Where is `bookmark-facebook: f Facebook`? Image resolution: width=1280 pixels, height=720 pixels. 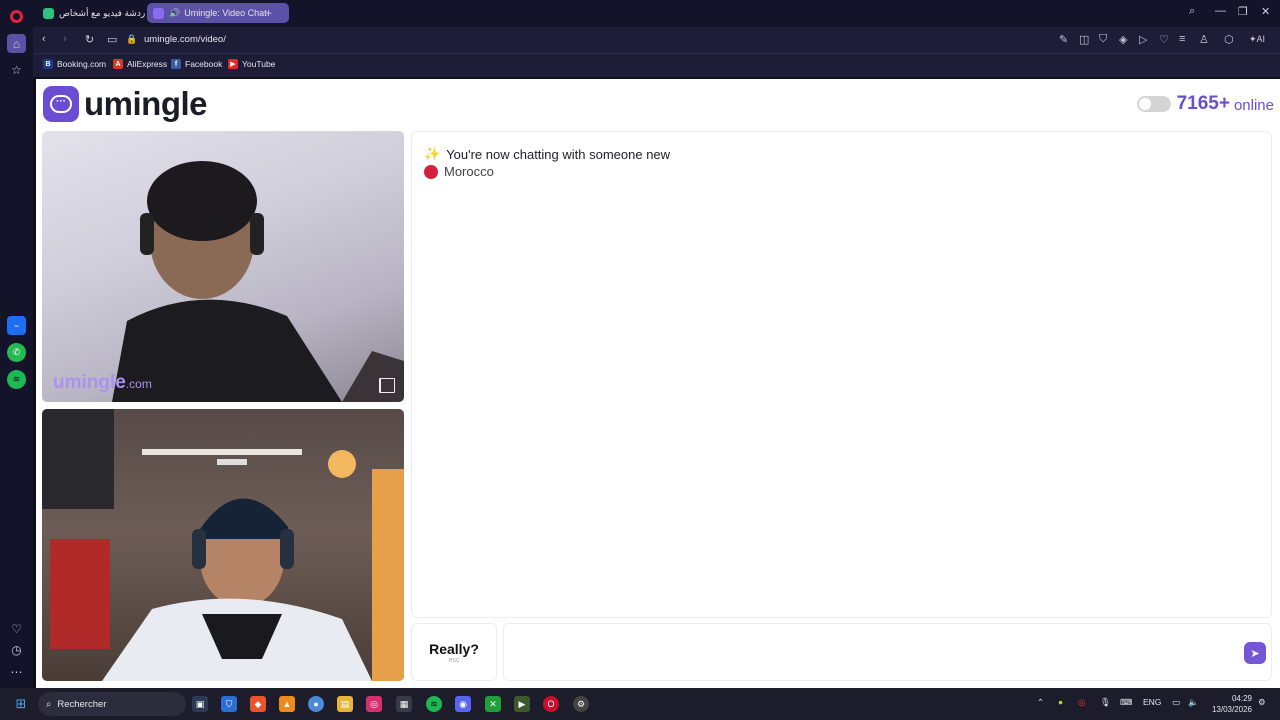 bookmark-facebook: f Facebook is located at coordinates (196, 64).